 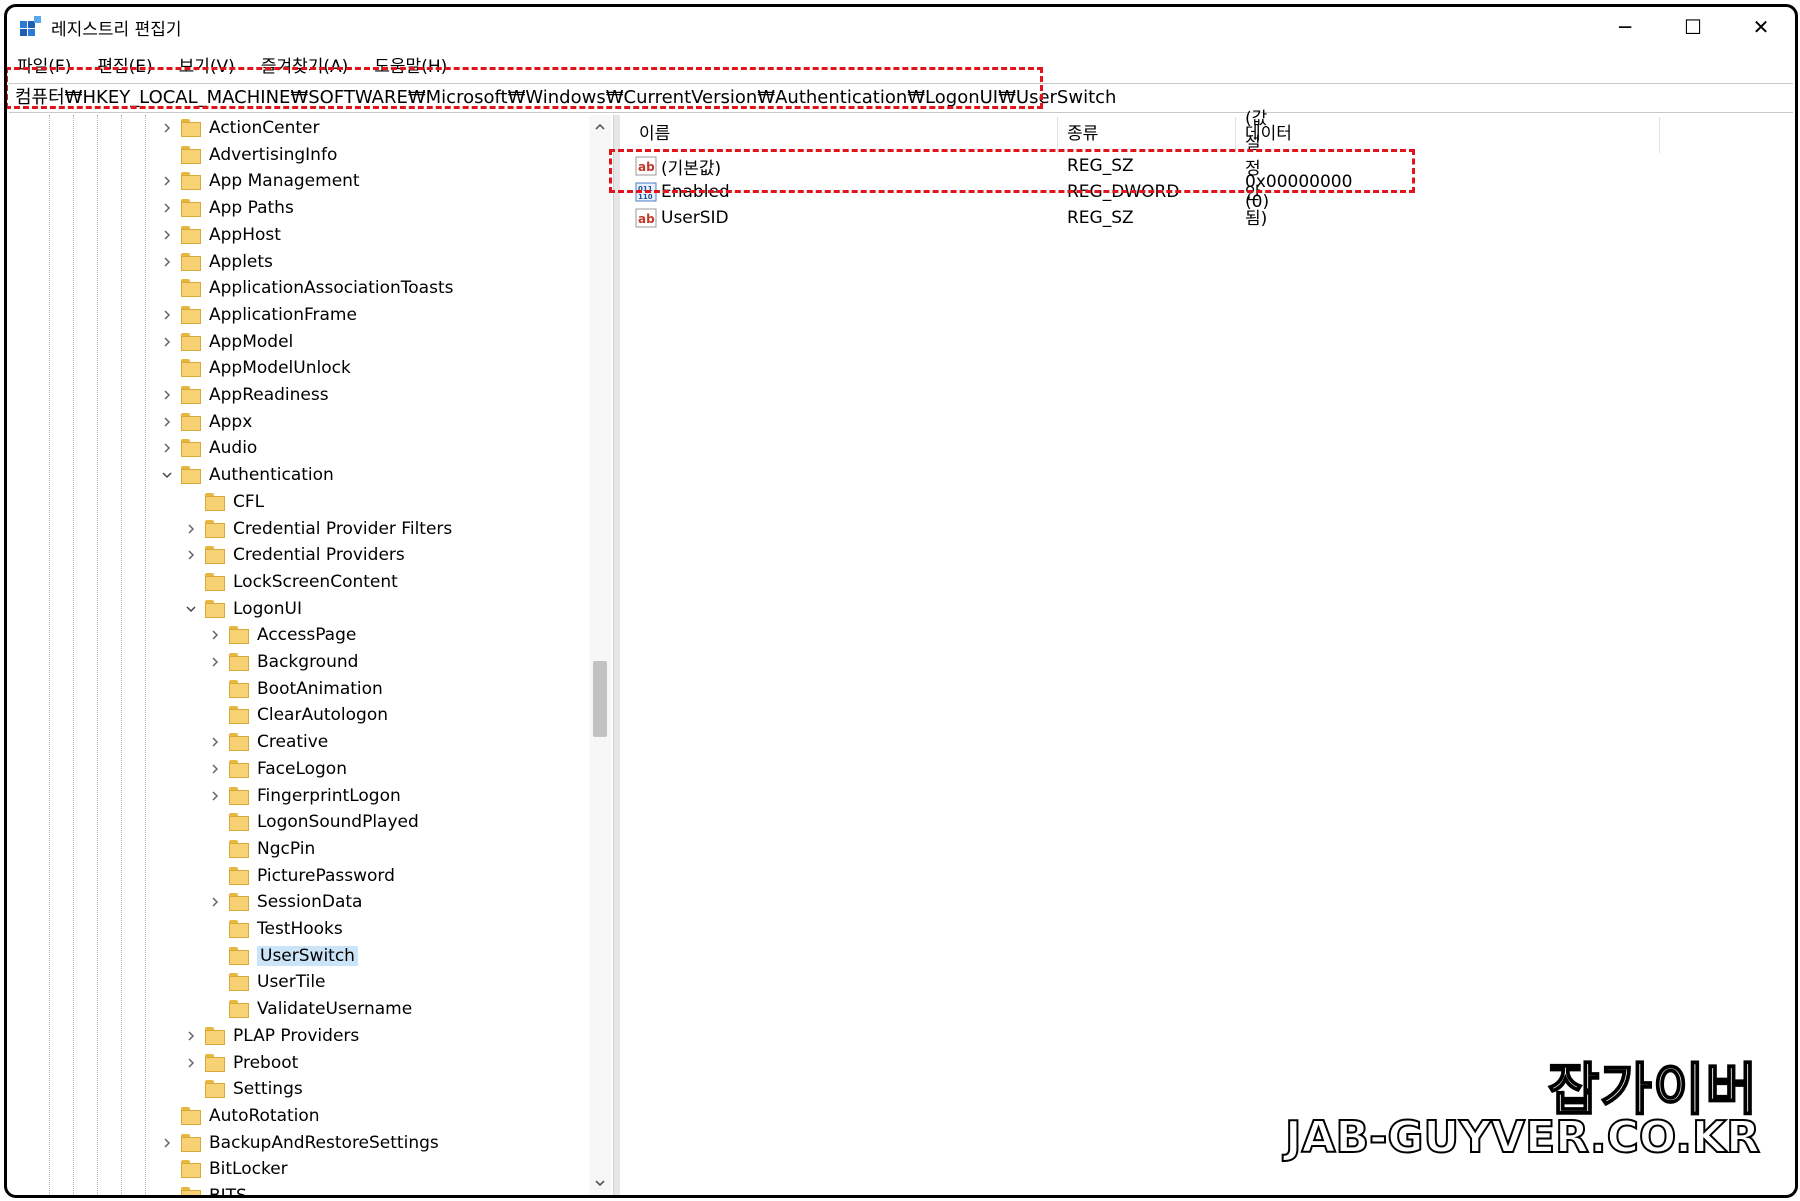 What do you see at coordinates (313, 822) in the screenshot?
I see `tree-node: LogonSoundPlayed` at bounding box center [313, 822].